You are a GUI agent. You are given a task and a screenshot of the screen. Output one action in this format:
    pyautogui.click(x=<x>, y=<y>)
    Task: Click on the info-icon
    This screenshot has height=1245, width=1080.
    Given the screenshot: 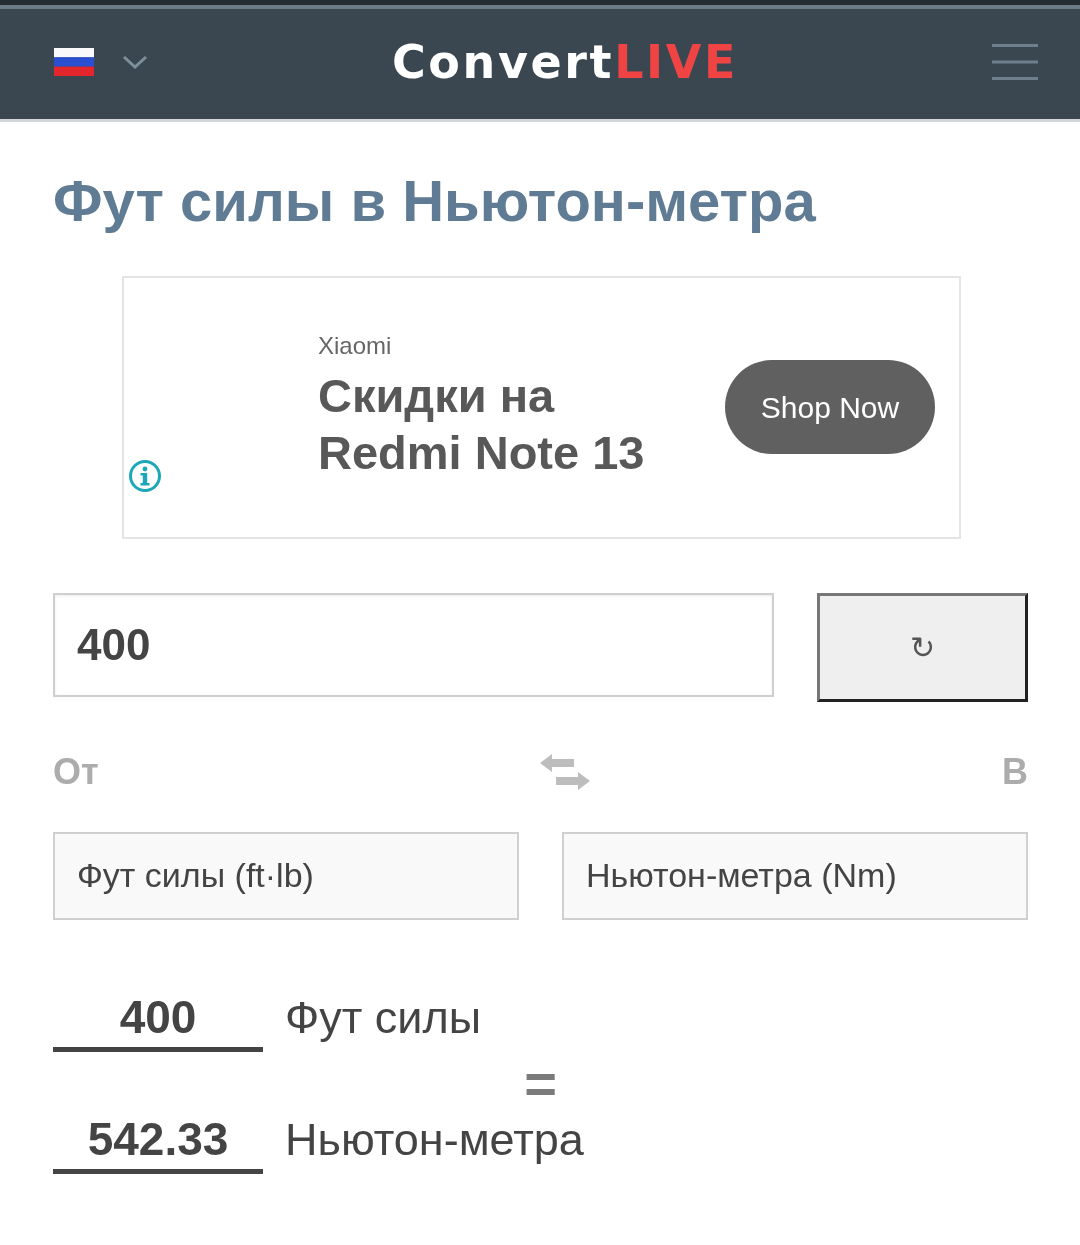 What is the action you would take?
    pyautogui.click(x=145, y=475)
    